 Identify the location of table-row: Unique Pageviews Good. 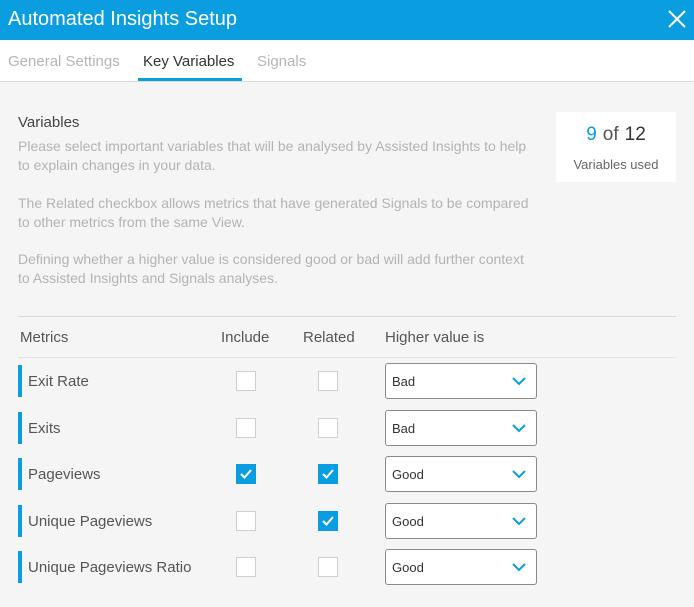
(348, 521).